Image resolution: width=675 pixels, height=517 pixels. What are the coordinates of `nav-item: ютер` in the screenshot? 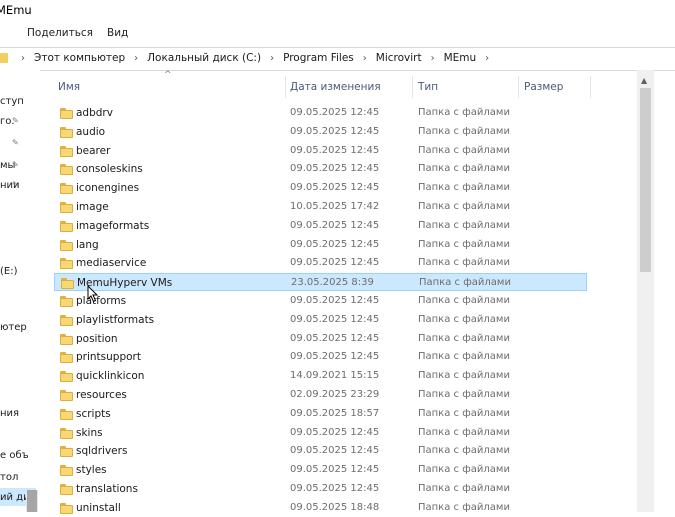 It's located at (13, 327).